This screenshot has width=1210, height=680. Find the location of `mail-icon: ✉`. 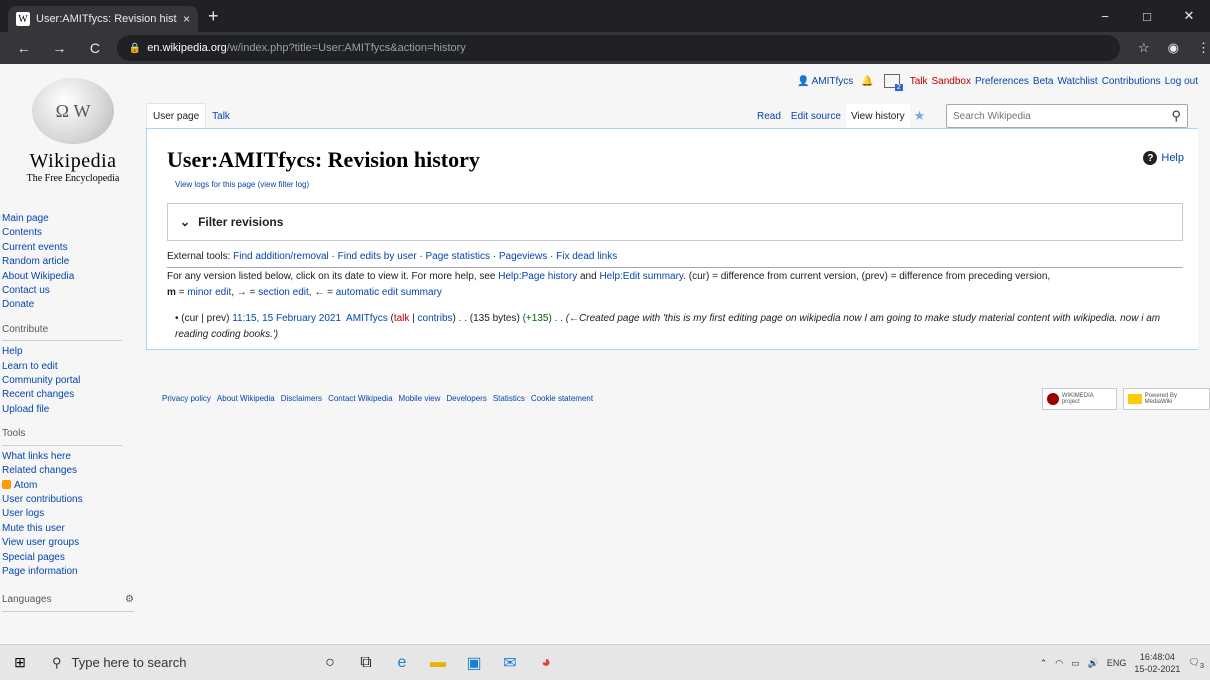

mail-icon: ✉ is located at coordinates (510, 662).